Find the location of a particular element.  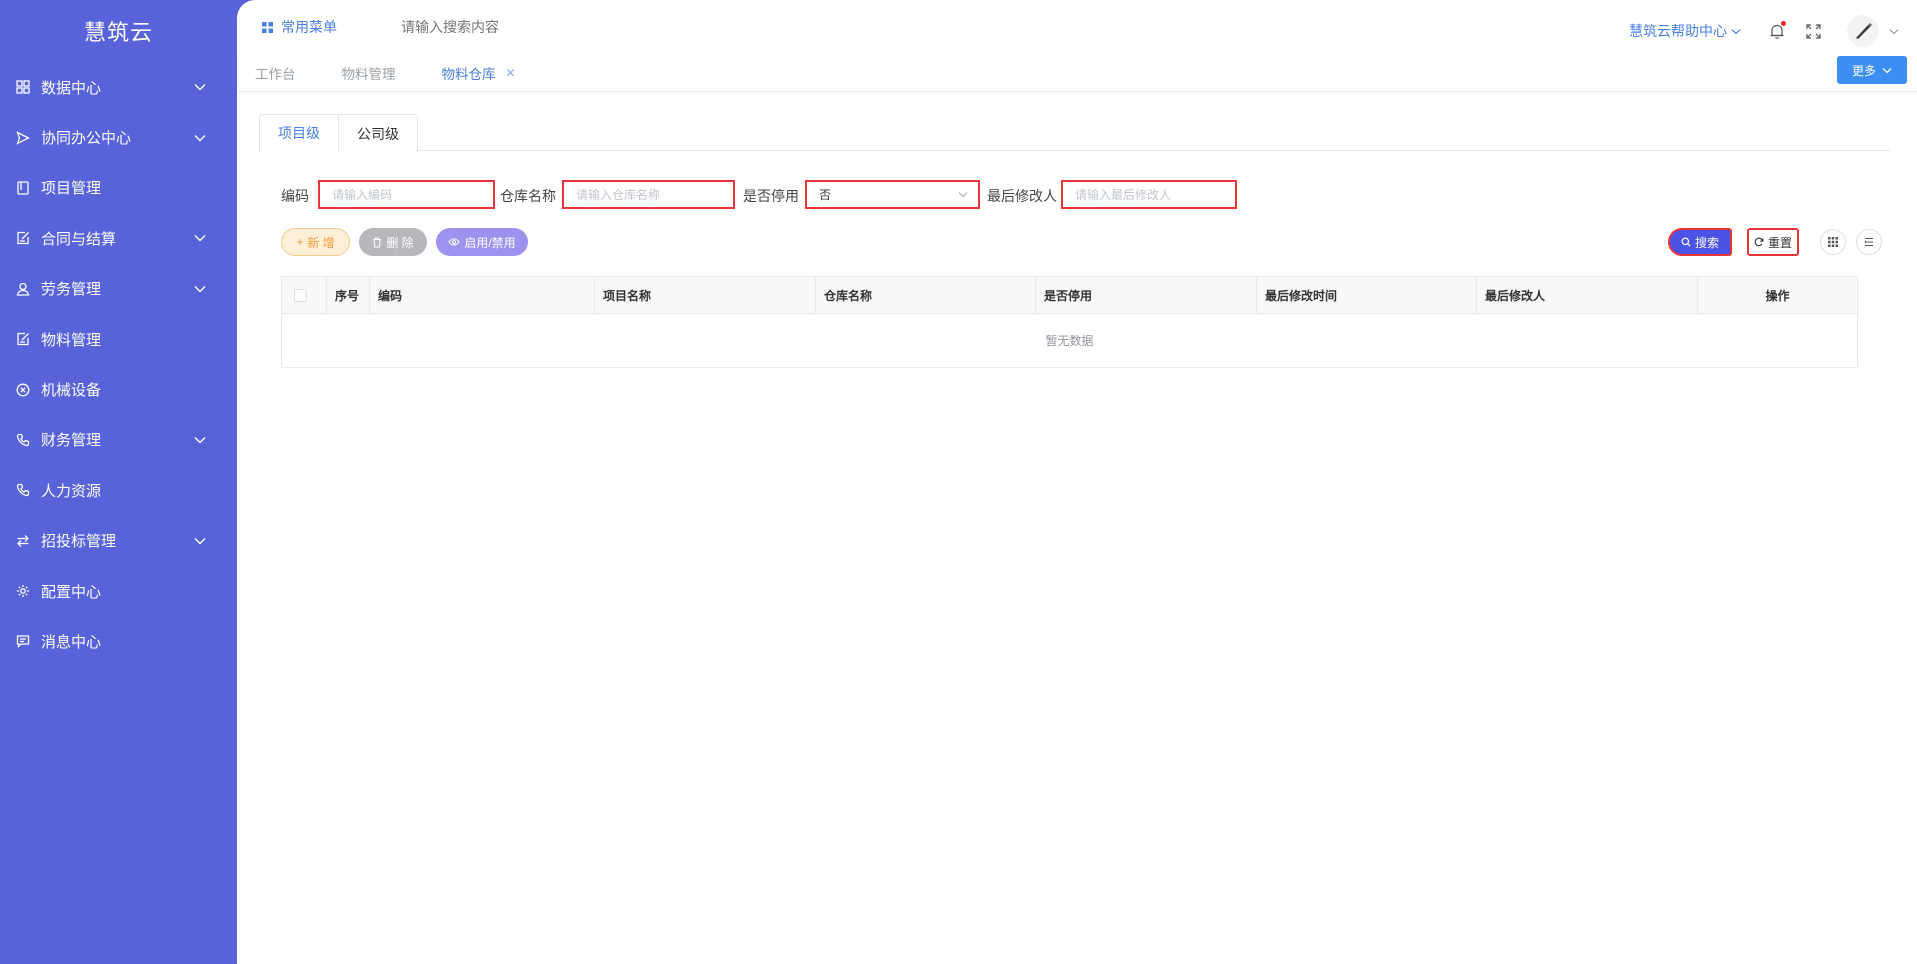

column-header: 编码 is located at coordinates (482, 295).